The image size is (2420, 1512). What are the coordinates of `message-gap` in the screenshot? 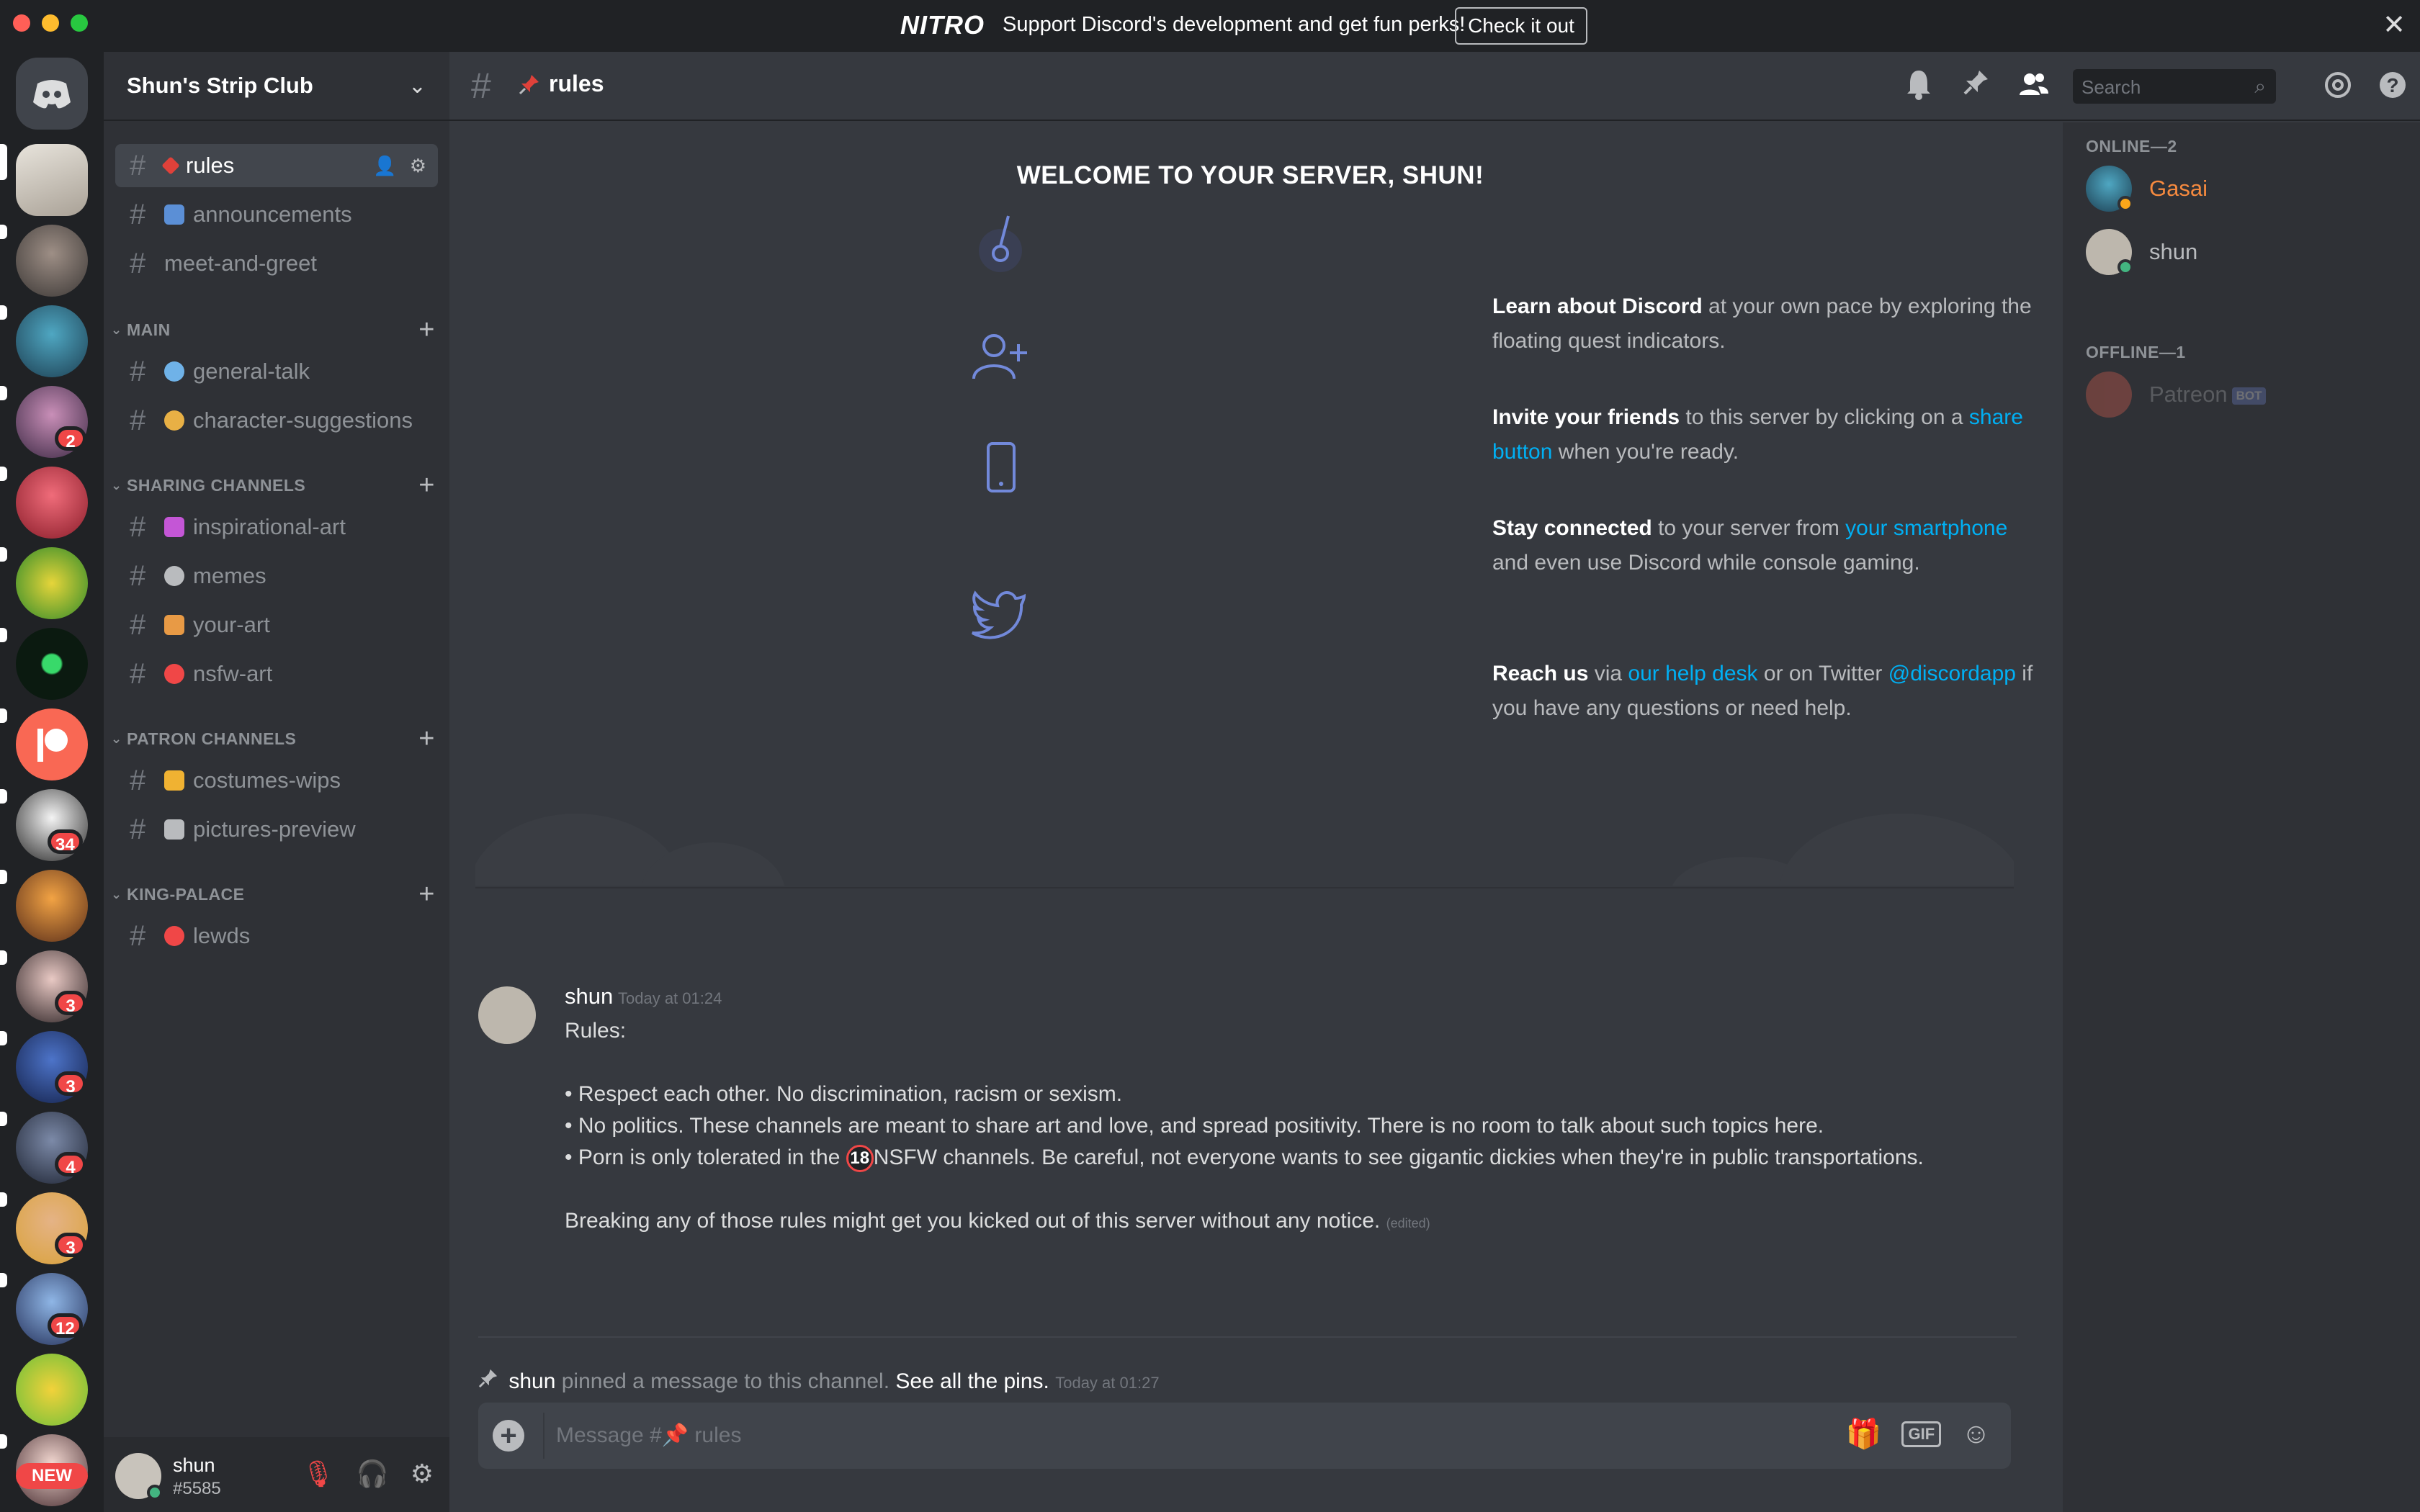 It's located at (1306, 1189).